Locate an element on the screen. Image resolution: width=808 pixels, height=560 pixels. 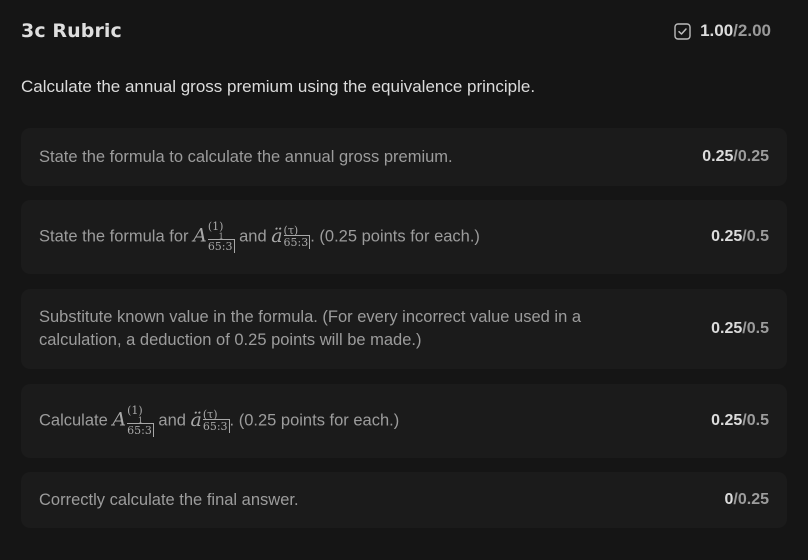
checkbox-check-icon is located at coordinates (682, 31).